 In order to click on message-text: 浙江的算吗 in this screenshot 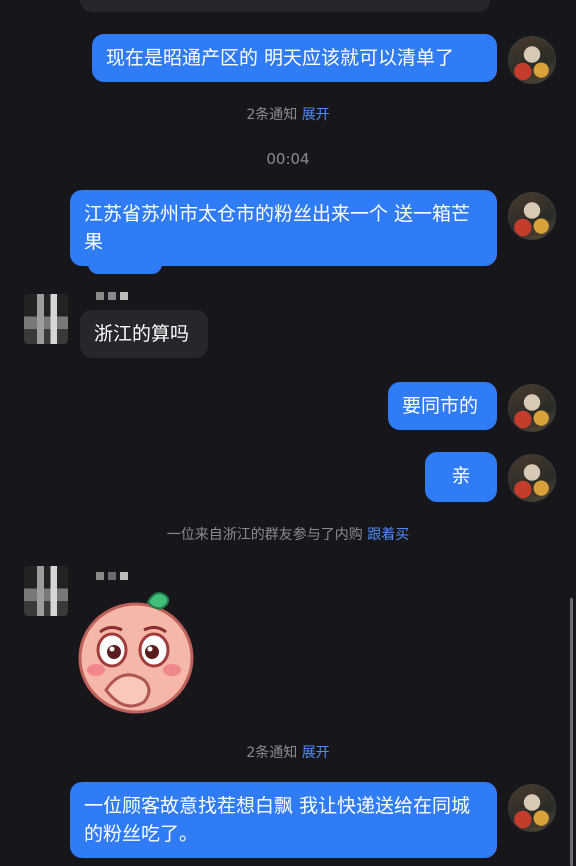, I will do `click(142, 334)`.